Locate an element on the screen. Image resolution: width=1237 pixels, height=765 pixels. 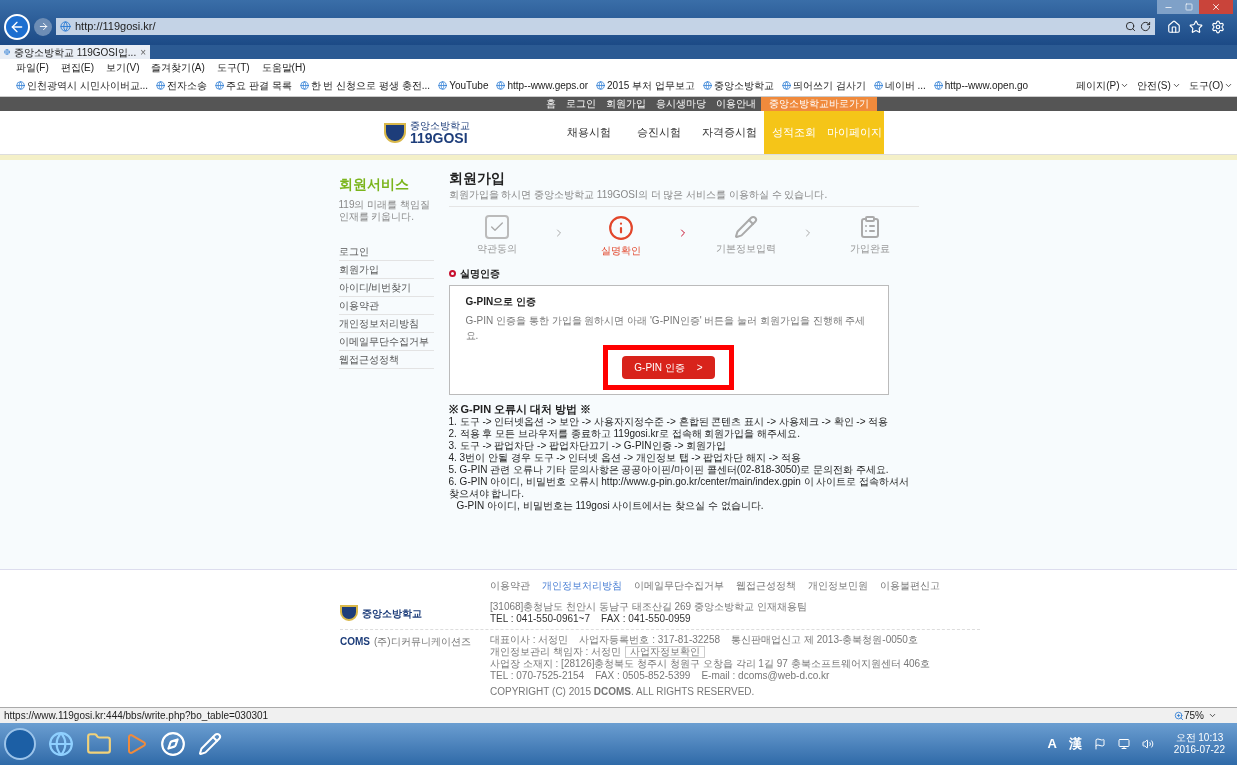
command-menu: 페이지(P) is located at coordinates (1103, 85).